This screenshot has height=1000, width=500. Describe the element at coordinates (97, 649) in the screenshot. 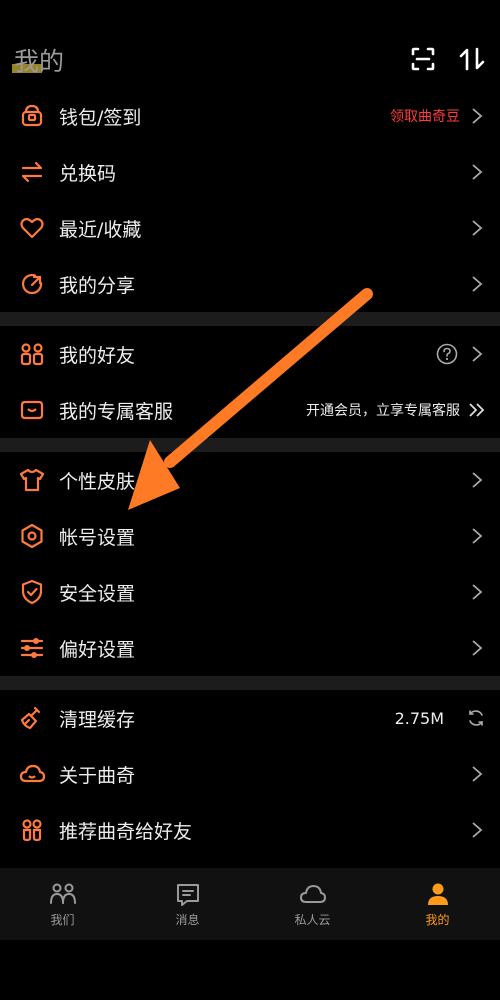

I see `menu-label: 偏好设置` at that location.